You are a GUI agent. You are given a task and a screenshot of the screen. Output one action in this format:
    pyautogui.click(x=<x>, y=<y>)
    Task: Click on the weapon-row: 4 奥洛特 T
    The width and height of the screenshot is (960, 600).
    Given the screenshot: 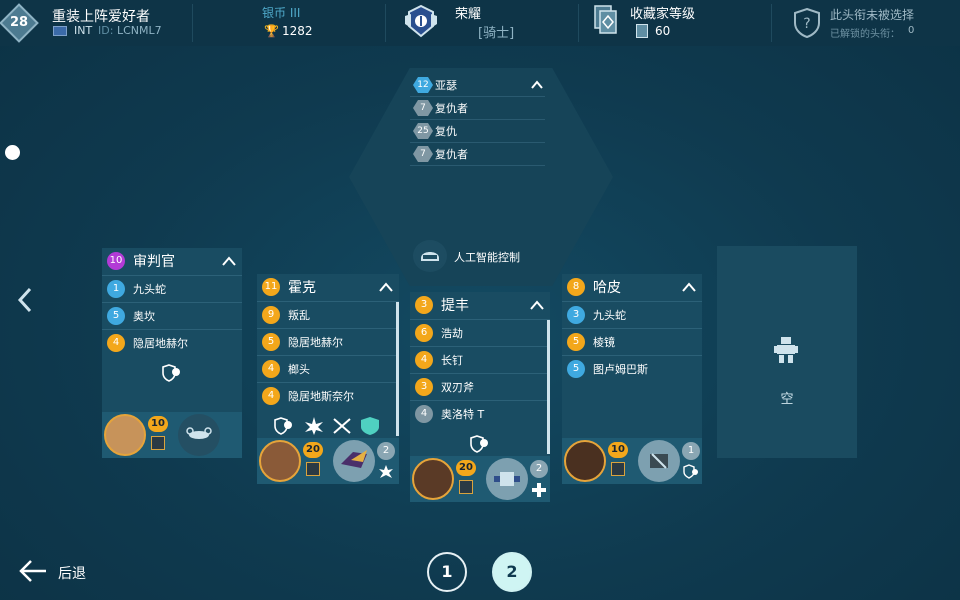 What is the action you would take?
    pyautogui.click(x=480, y=413)
    